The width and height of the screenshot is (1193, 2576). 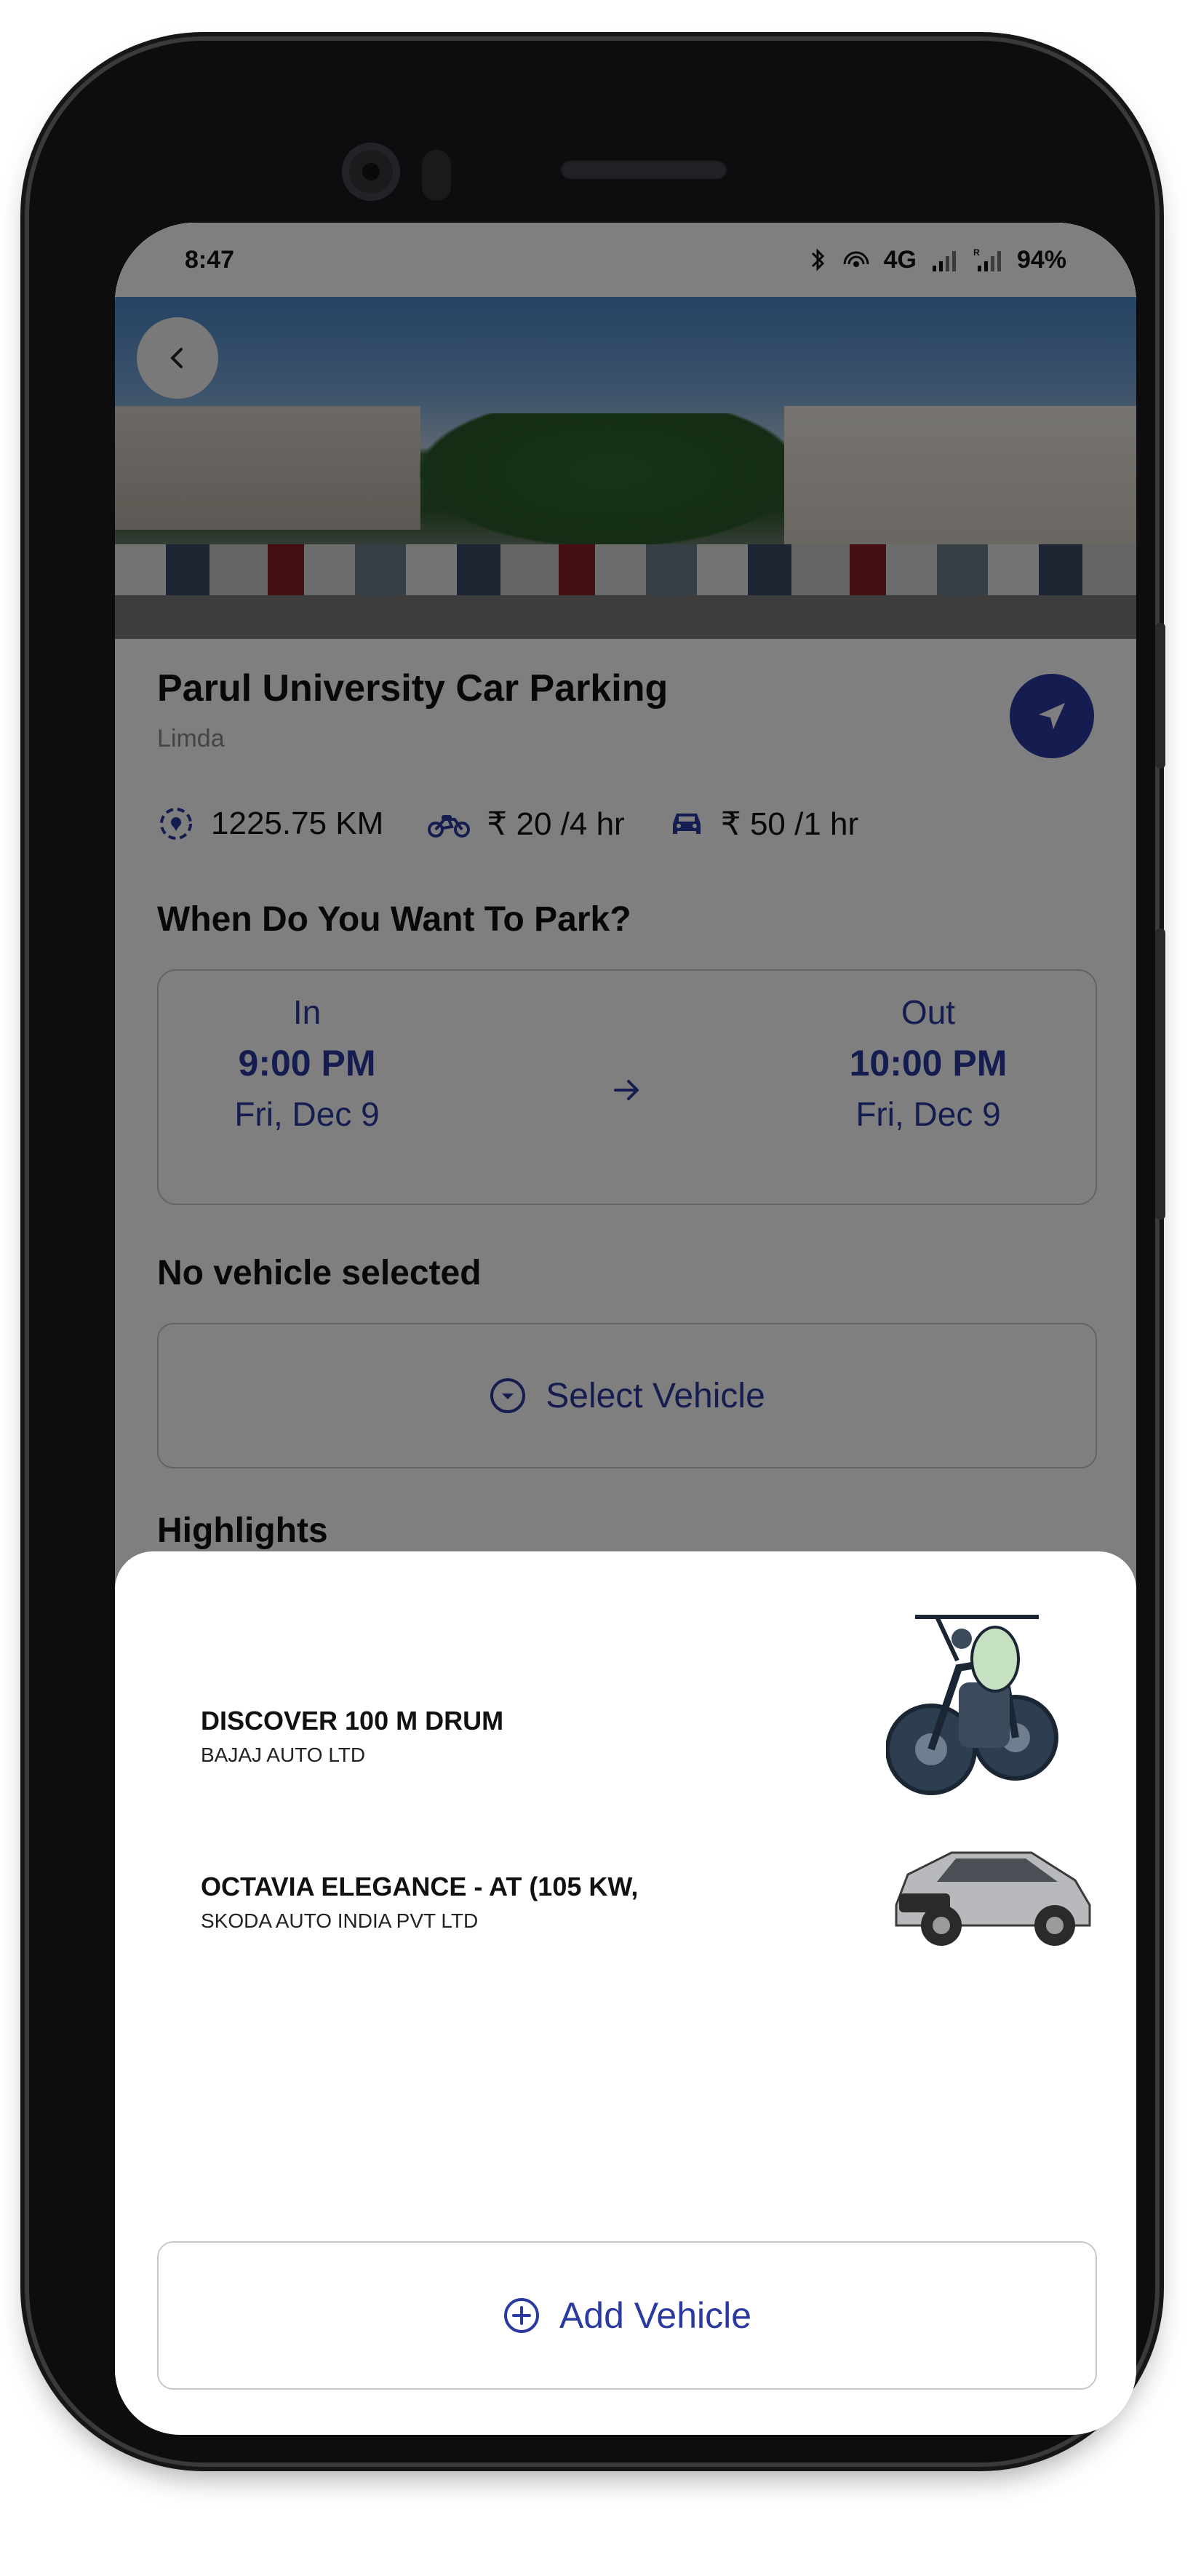 I want to click on vehicle-maker: BAJAJ AUTO LTD, so click(x=283, y=1755).